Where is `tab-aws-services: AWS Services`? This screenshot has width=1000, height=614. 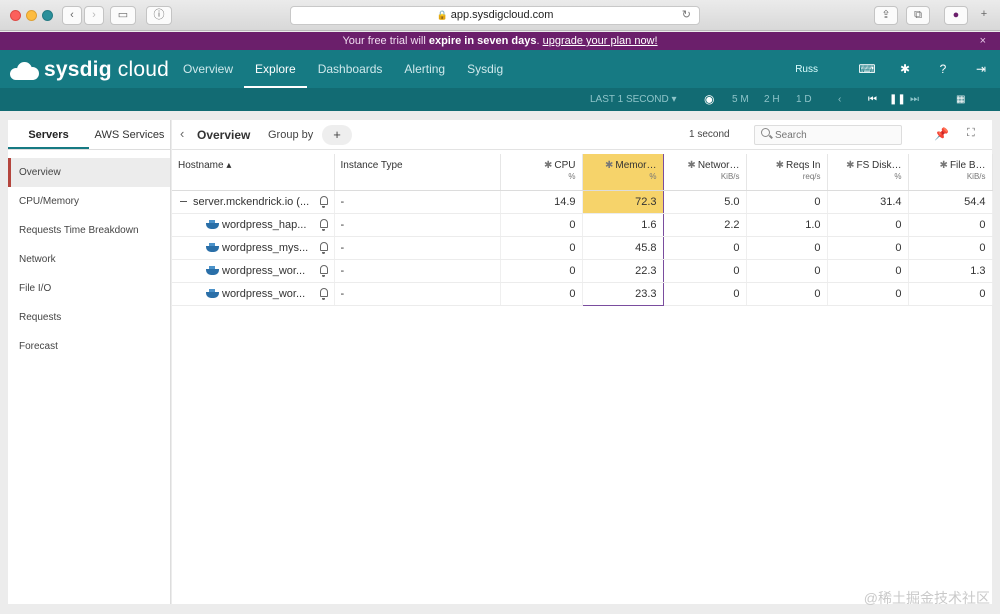 tab-aws-services: AWS Services is located at coordinates (129, 134).